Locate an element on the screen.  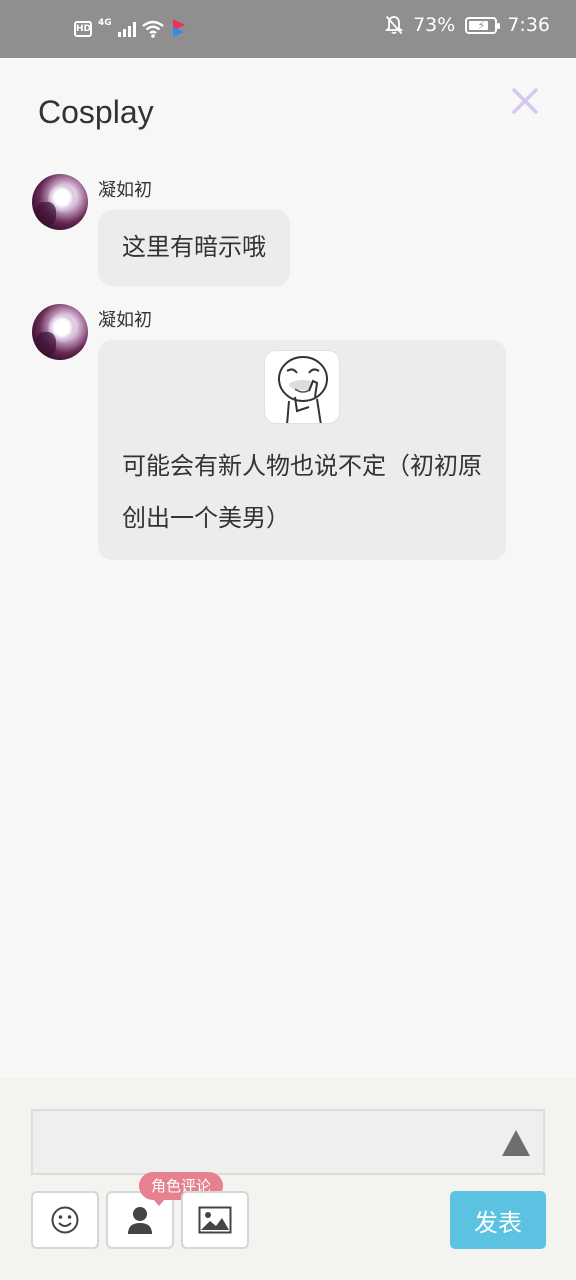
comment-input-box is located at coordinates (288, 1142).